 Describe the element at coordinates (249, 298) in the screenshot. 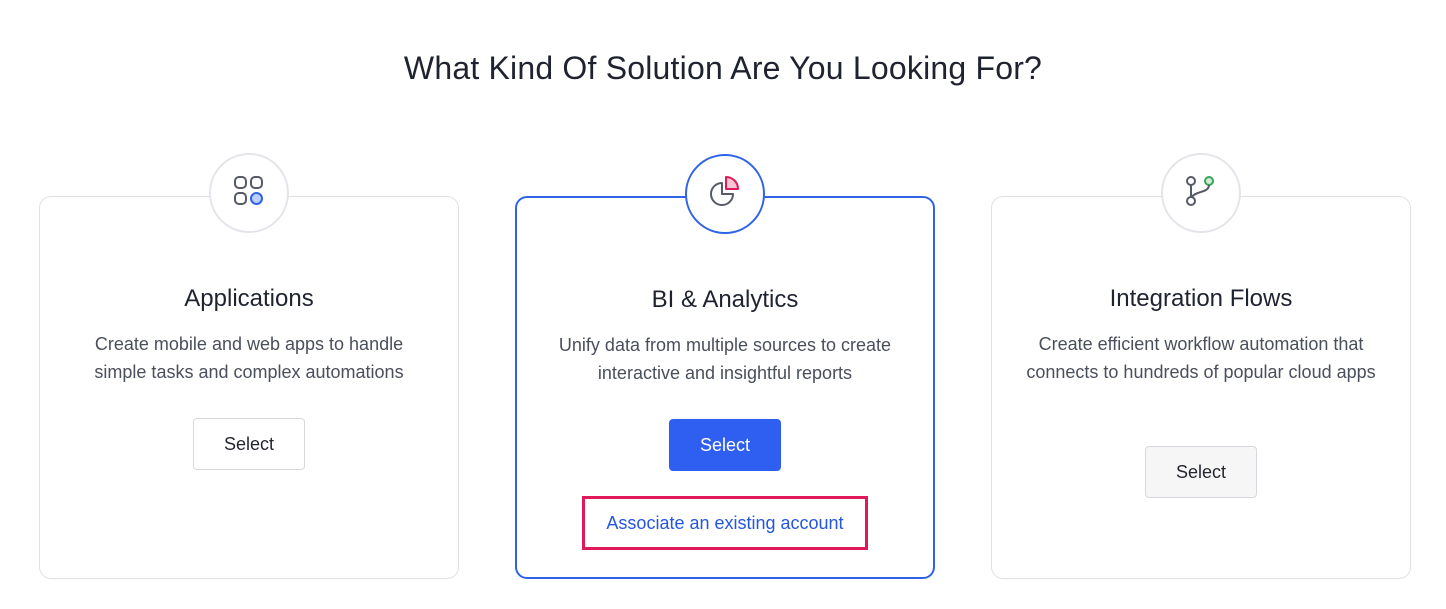

I see `card-title: Applications` at that location.